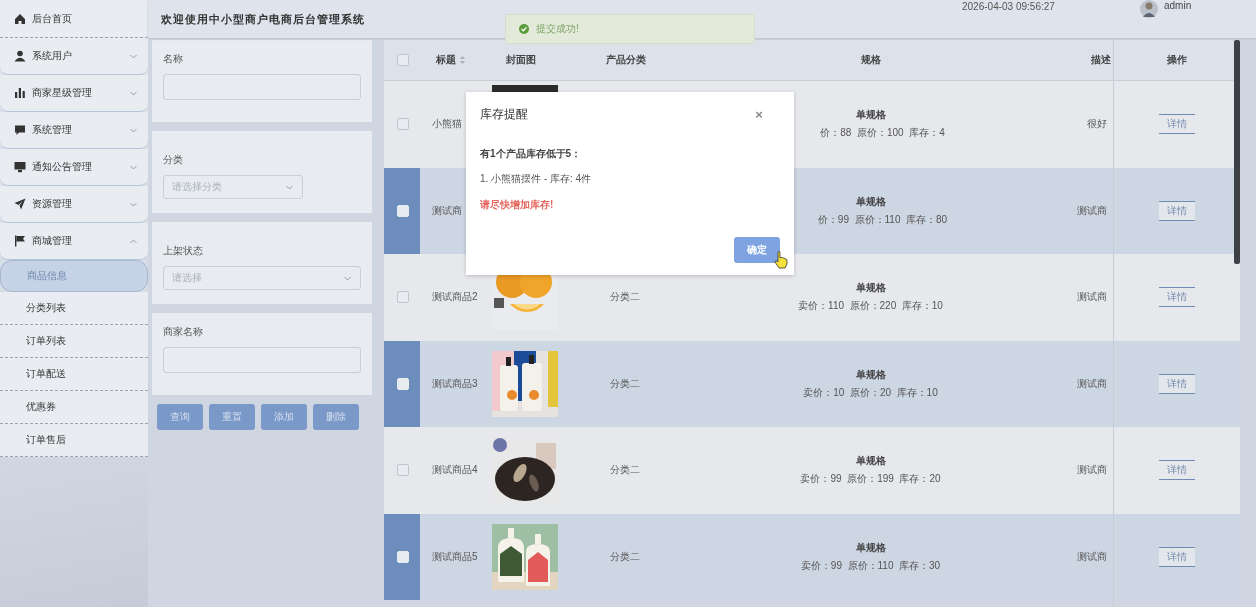 The width and height of the screenshot is (1256, 607). Describe the element at coordinates (173, 160) in the screenshot. I see `field-label: 分类` at that location.